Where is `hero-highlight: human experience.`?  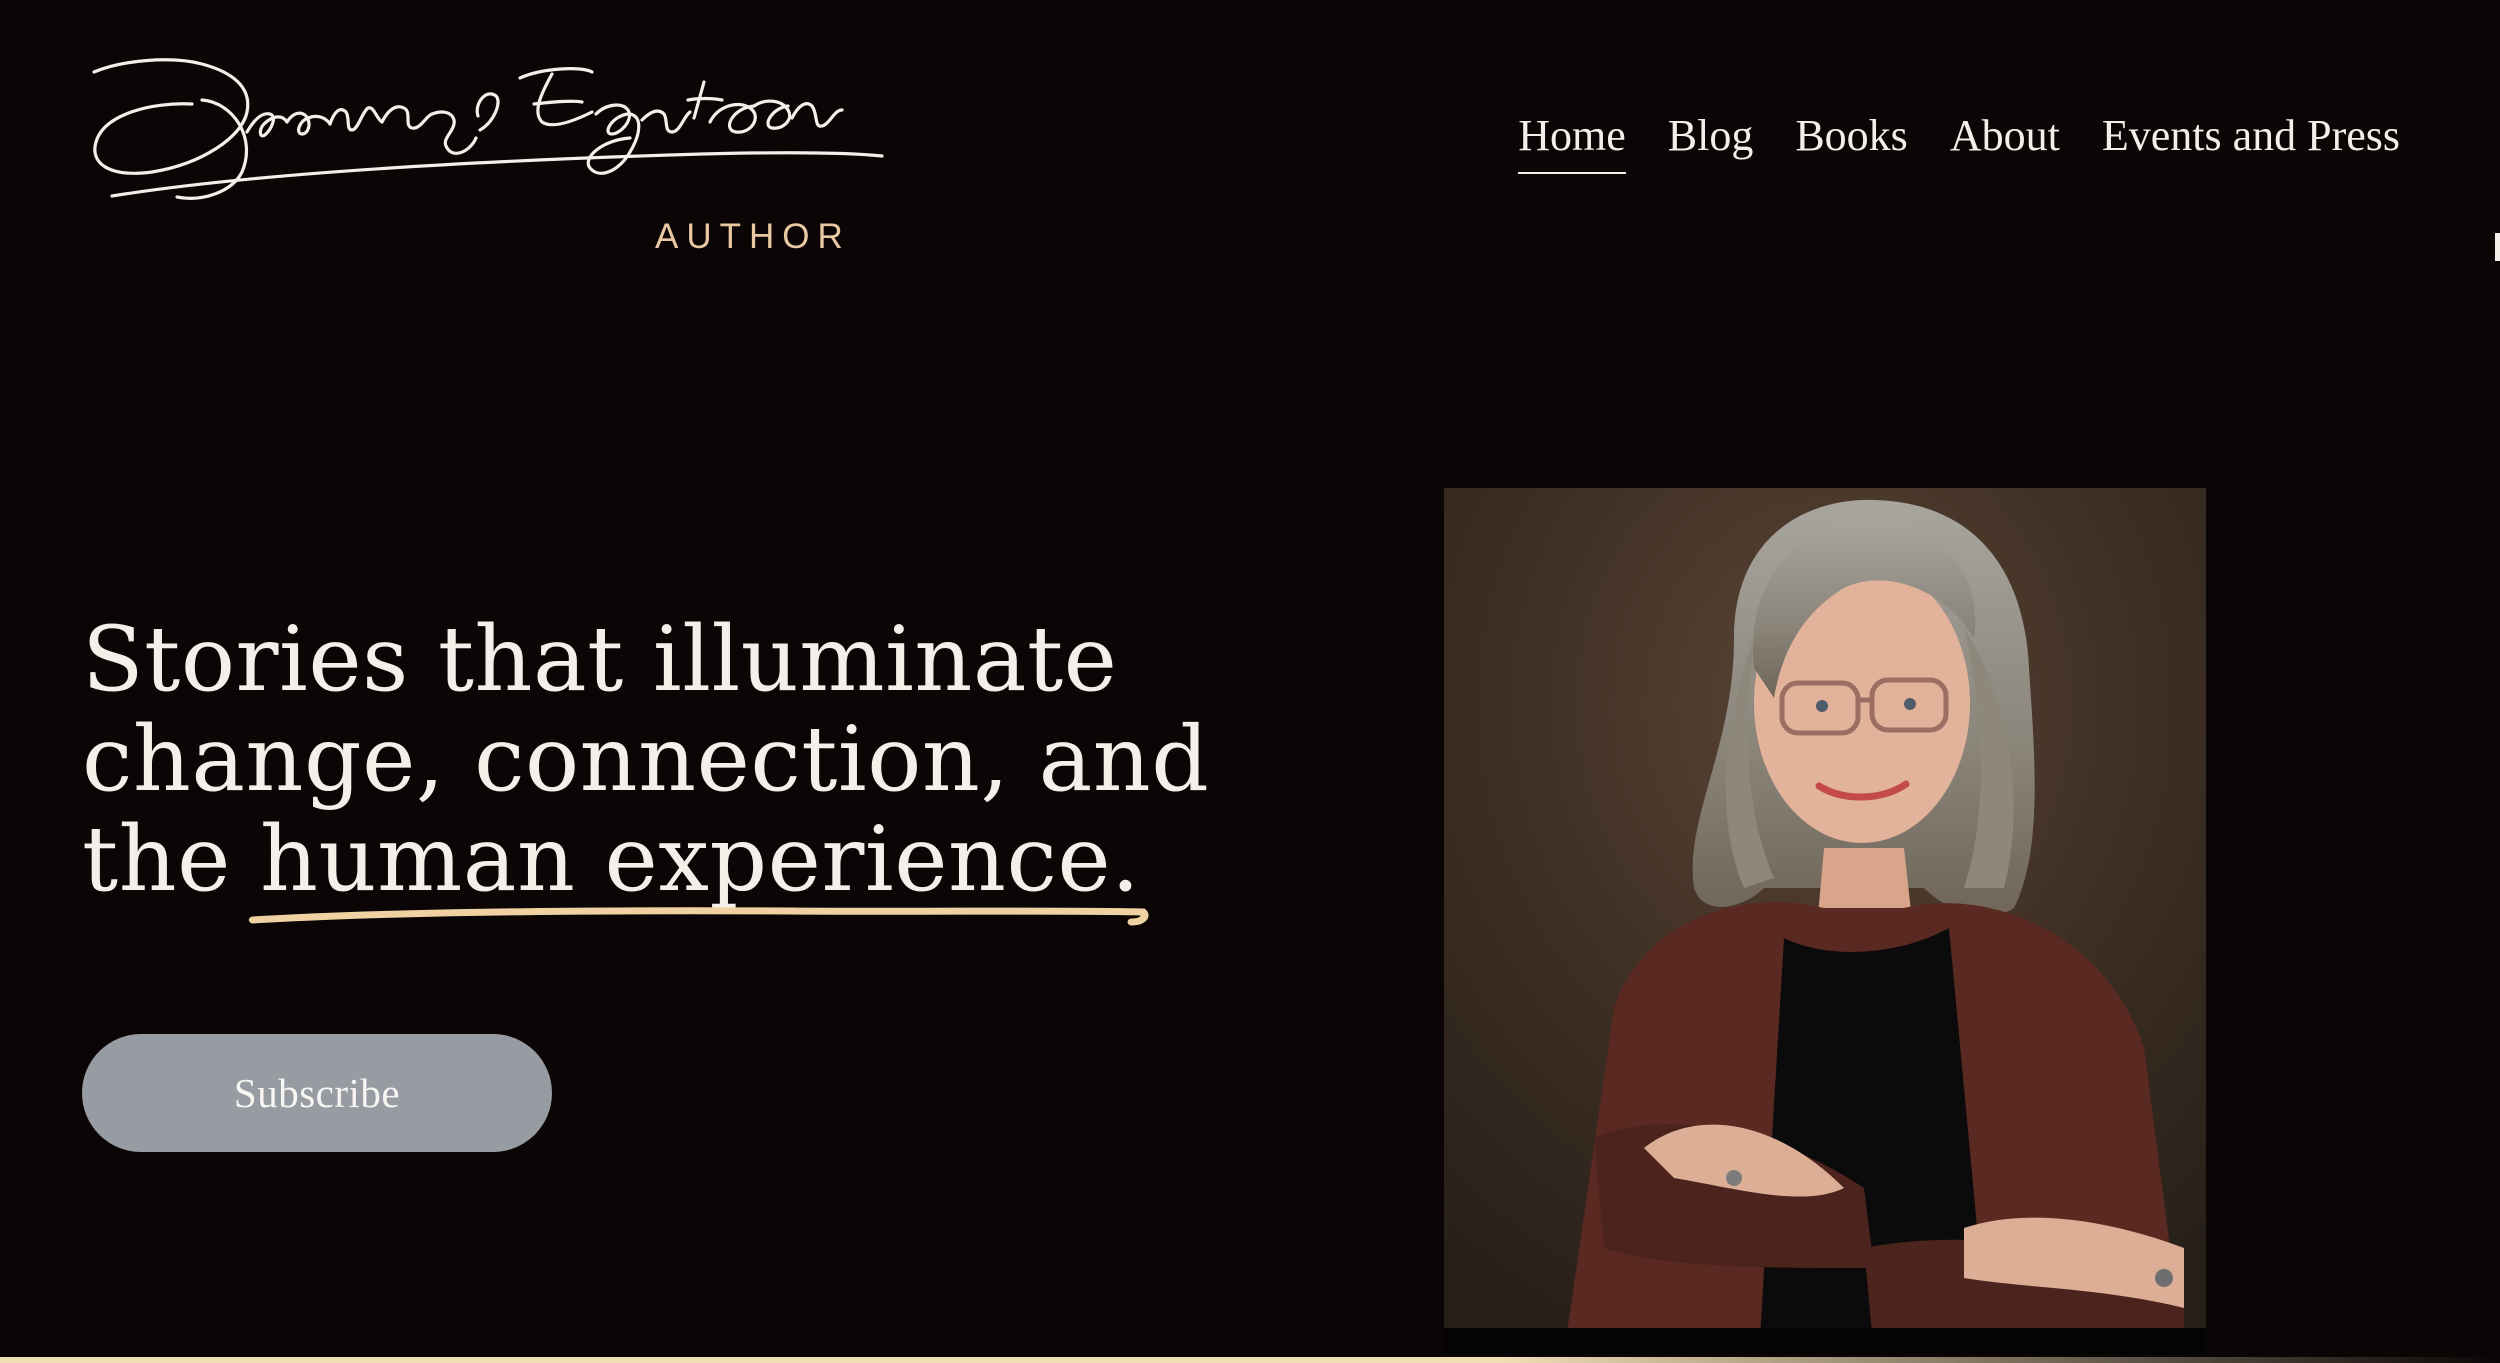 hero-highlight: human experience. is located at coordinates (698, 866).